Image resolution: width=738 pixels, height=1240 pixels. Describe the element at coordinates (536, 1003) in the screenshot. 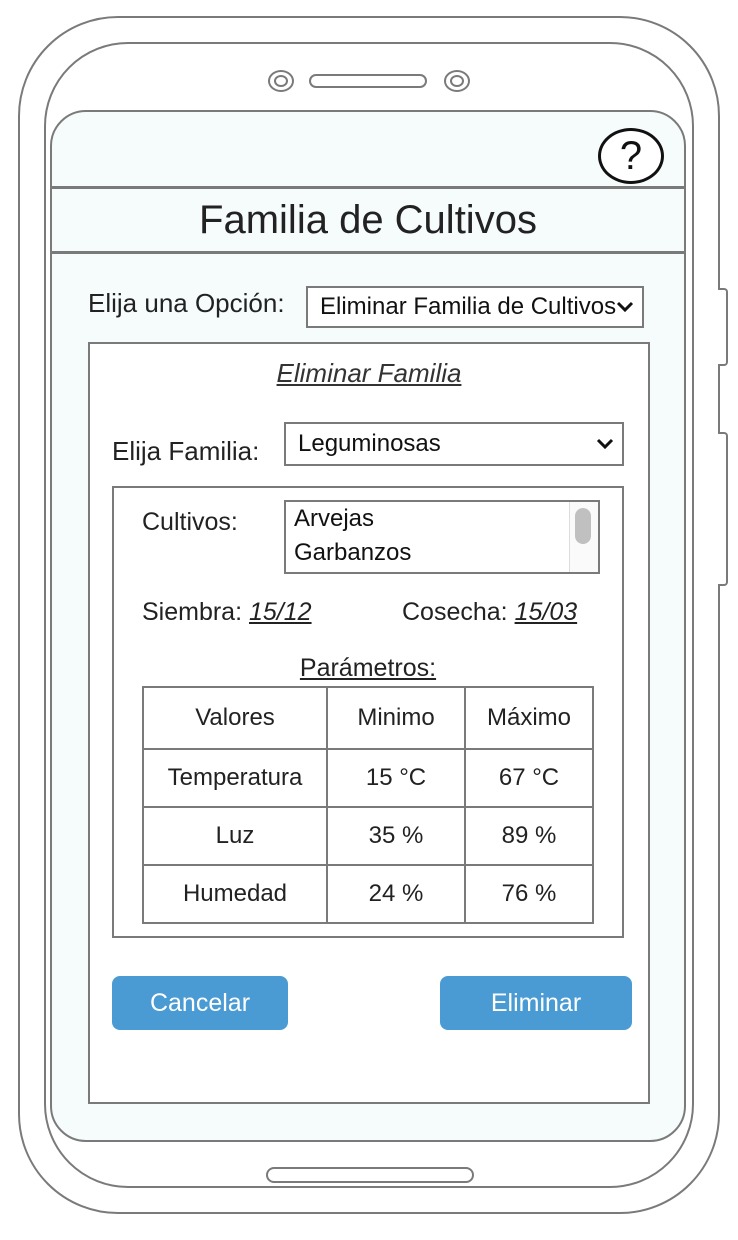

I see `delete-button: Eliminar` at that location.